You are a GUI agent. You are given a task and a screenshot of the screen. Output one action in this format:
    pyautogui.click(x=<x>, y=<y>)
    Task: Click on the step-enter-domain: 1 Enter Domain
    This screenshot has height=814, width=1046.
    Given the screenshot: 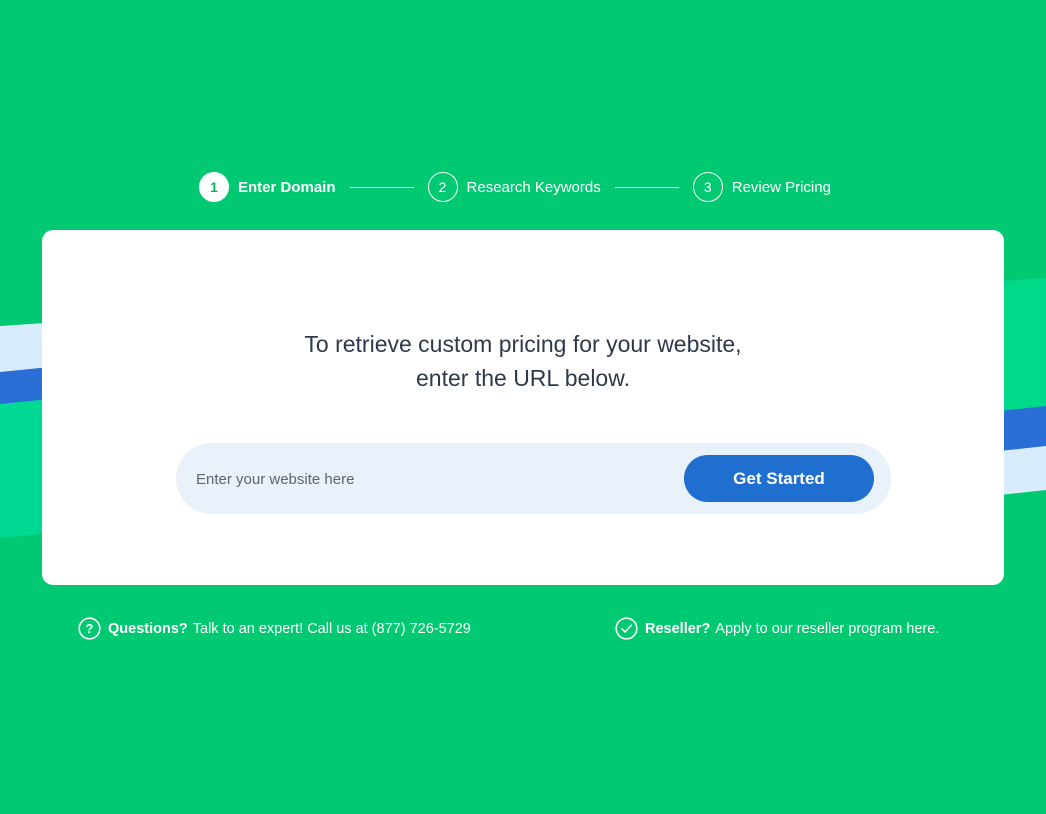 What is the action you would take?
    pyautogui.click(x=267, y=187)
    